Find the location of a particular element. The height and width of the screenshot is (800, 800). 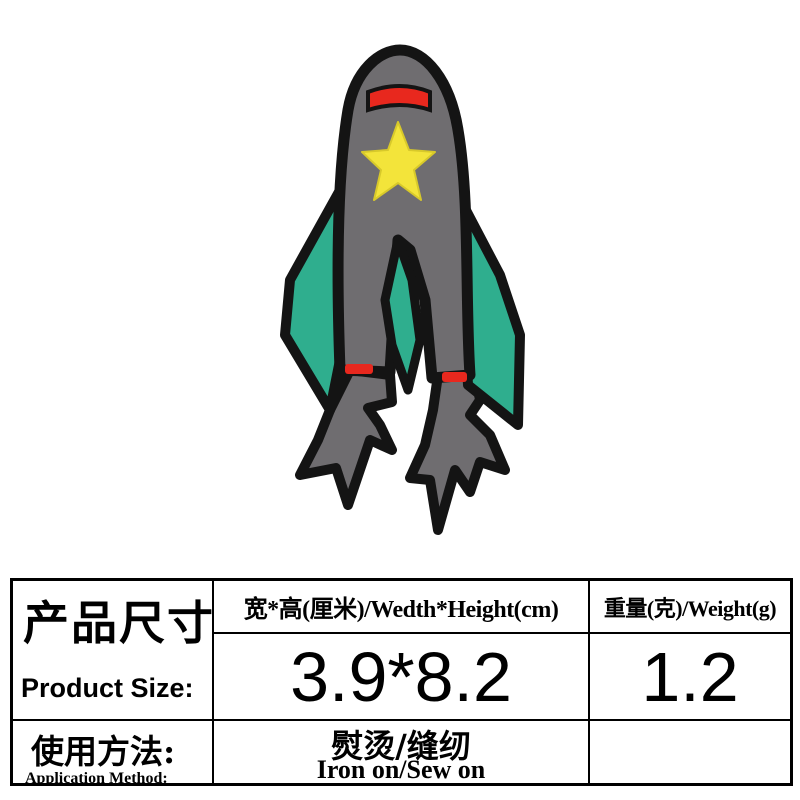

dimension-value: 3.9*8.2 is located at coordinates (402, 677).